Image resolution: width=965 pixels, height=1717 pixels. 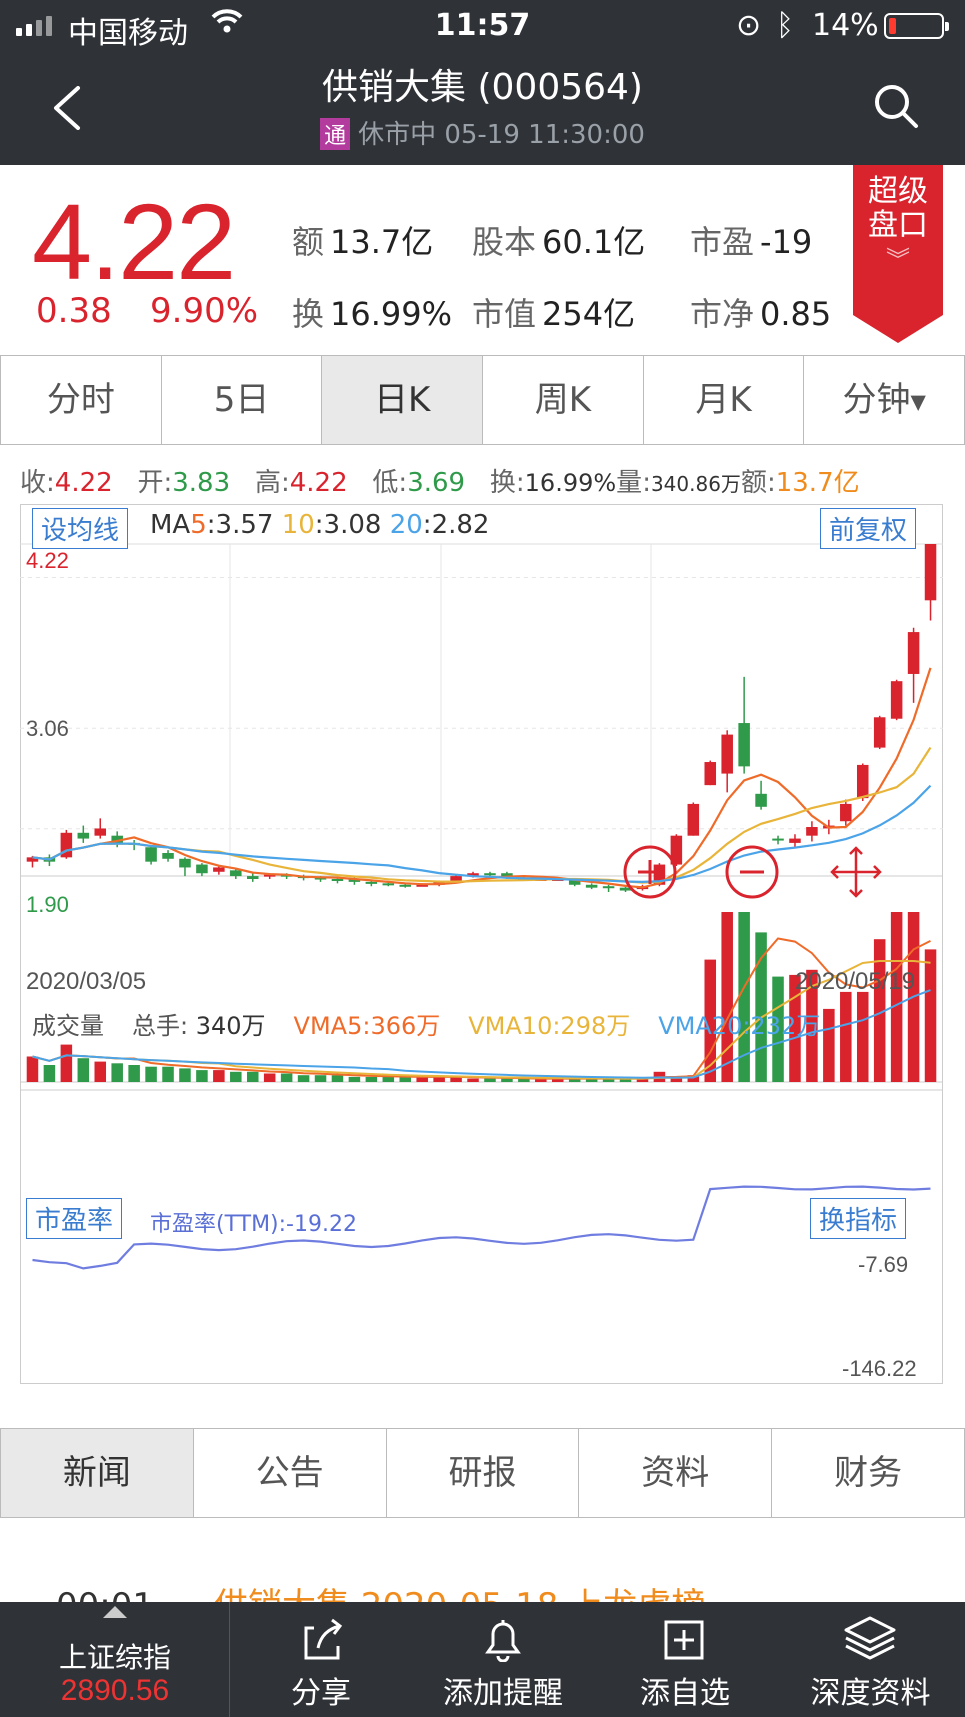 I want to click on connect-badge: 通, so click(x=335, y=134).